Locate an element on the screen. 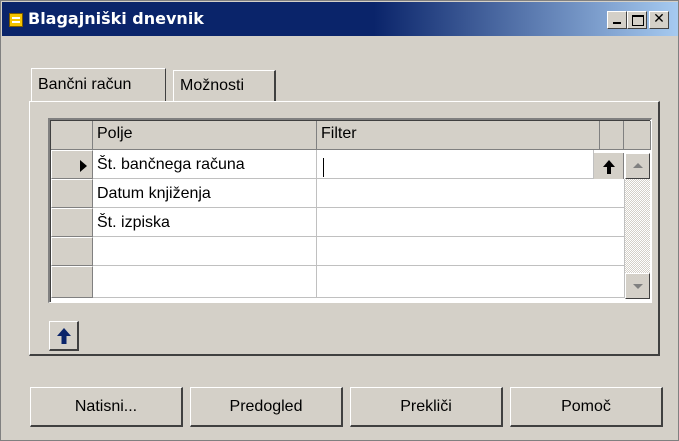  window-title: Blagajniški dnevnik is located at coordinates (116, 18).